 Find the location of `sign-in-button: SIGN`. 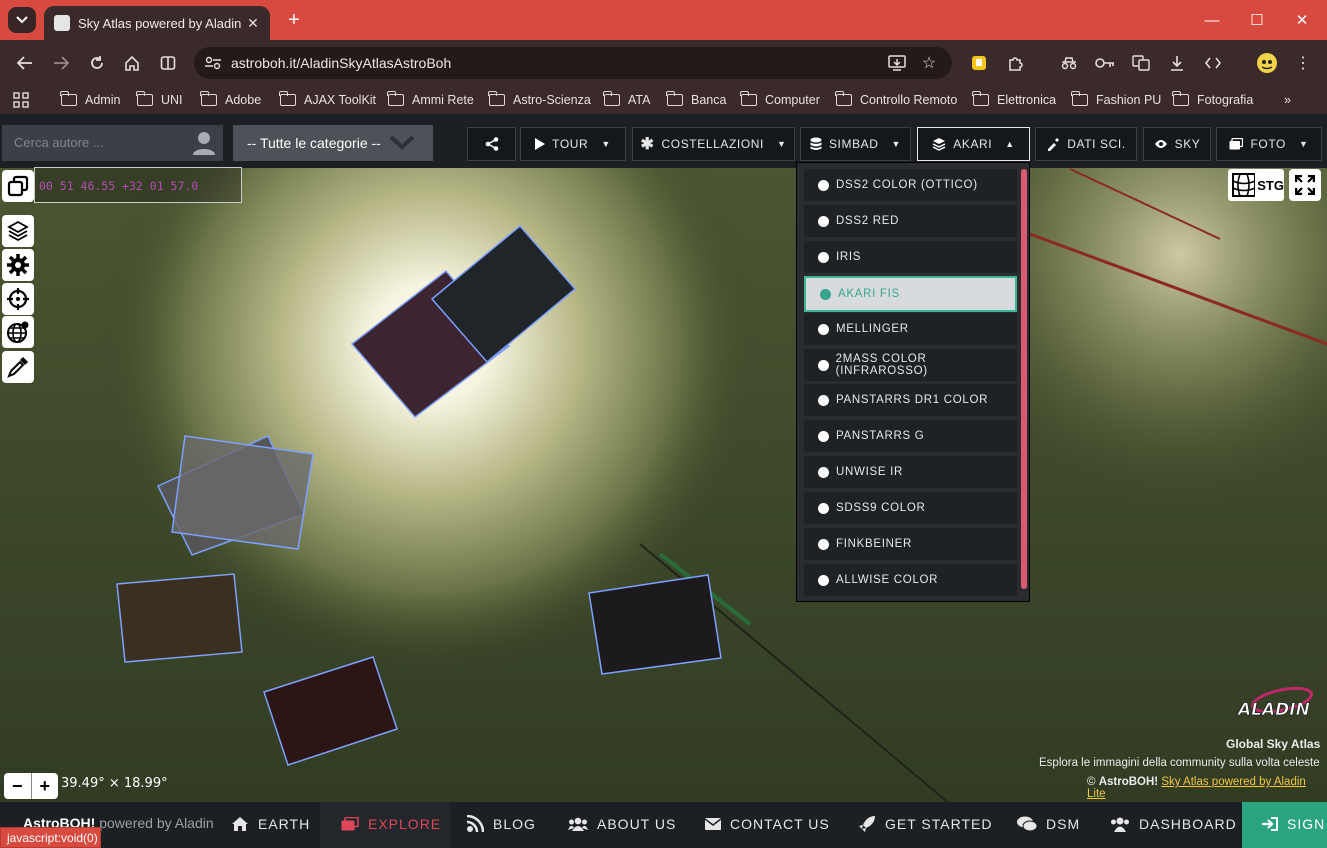

sign-in-button: SIGN is located at coordinates (1284, 825).